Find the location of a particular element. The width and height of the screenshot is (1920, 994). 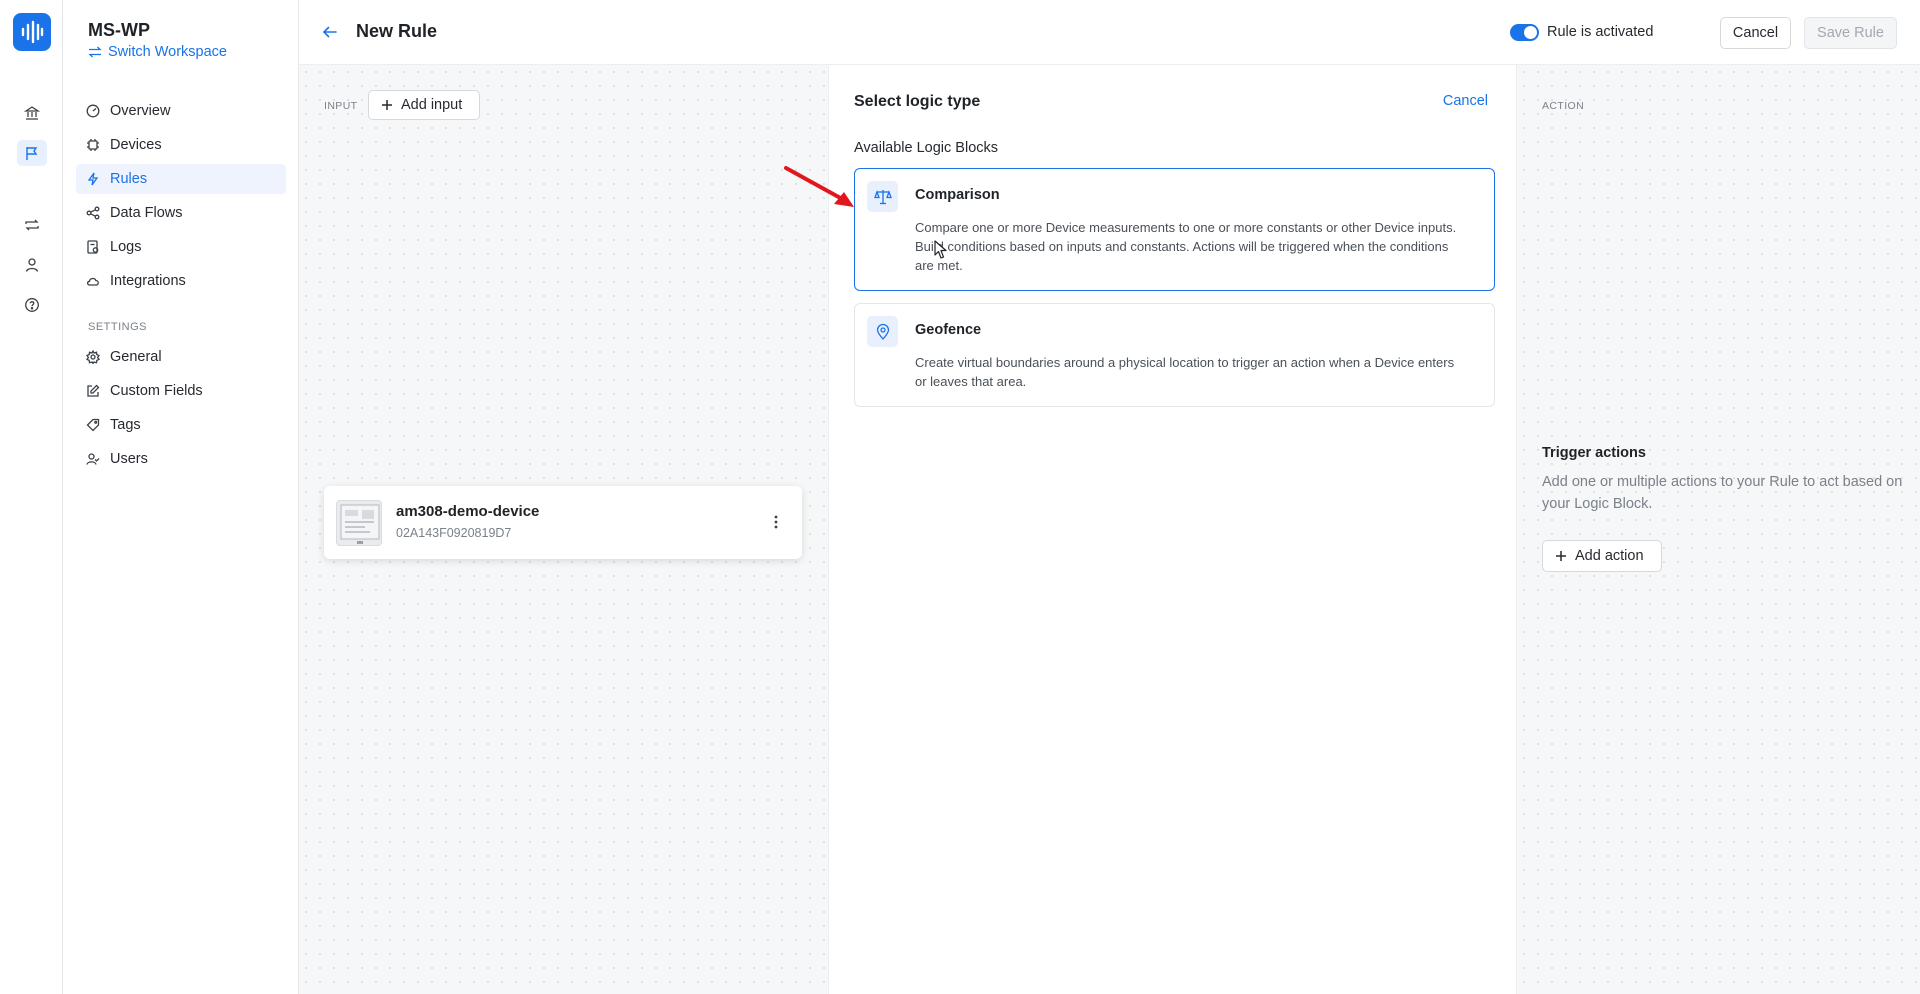

log-file-icon is located at coordinates (93, 247).